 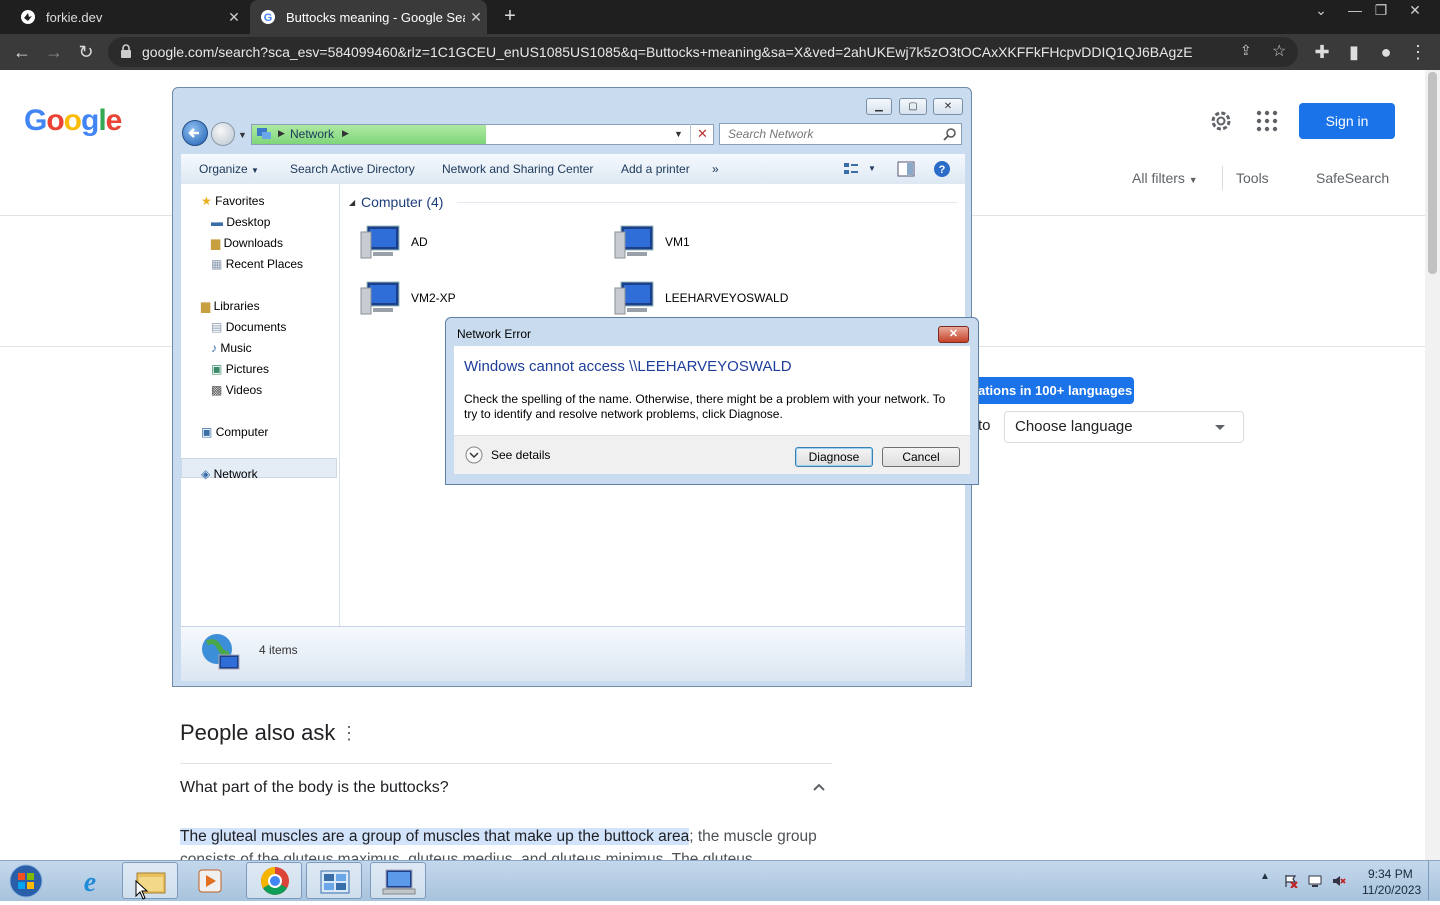 I want to click on explorer-forward-button, so click(x=223, y=134).